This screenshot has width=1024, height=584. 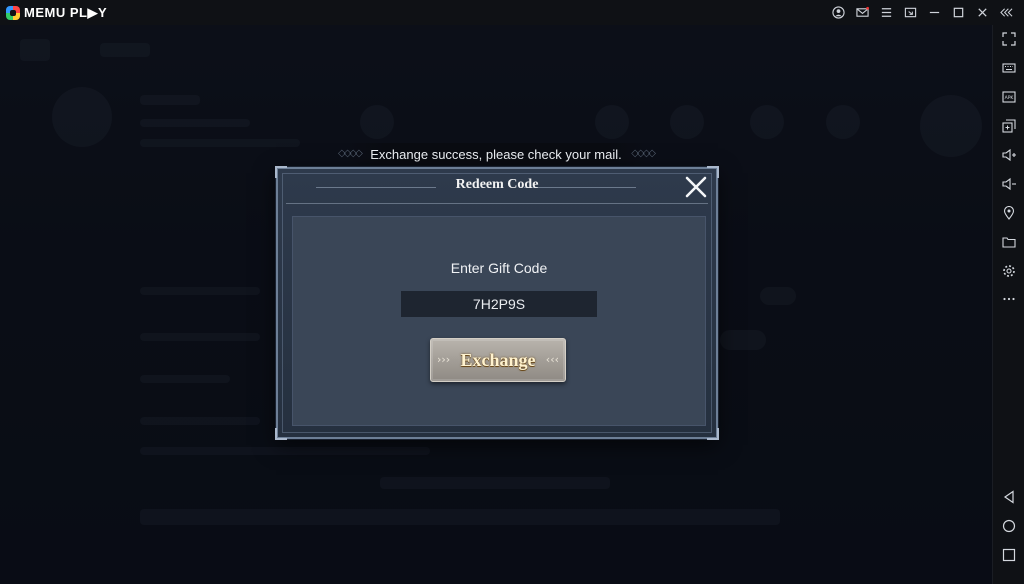 I want to click on exchange-button-label: Exchange, so click(x=498, y=359).